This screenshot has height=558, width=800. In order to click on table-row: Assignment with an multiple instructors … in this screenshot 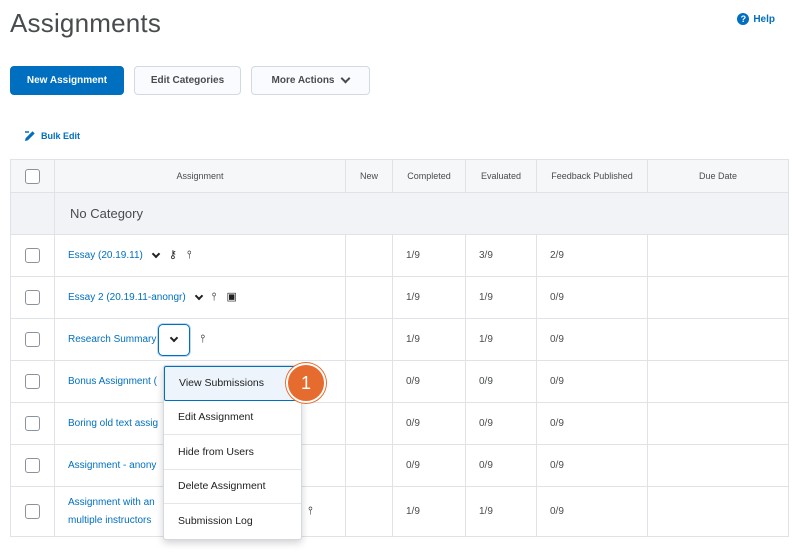, I will do `click(399, 511)`.